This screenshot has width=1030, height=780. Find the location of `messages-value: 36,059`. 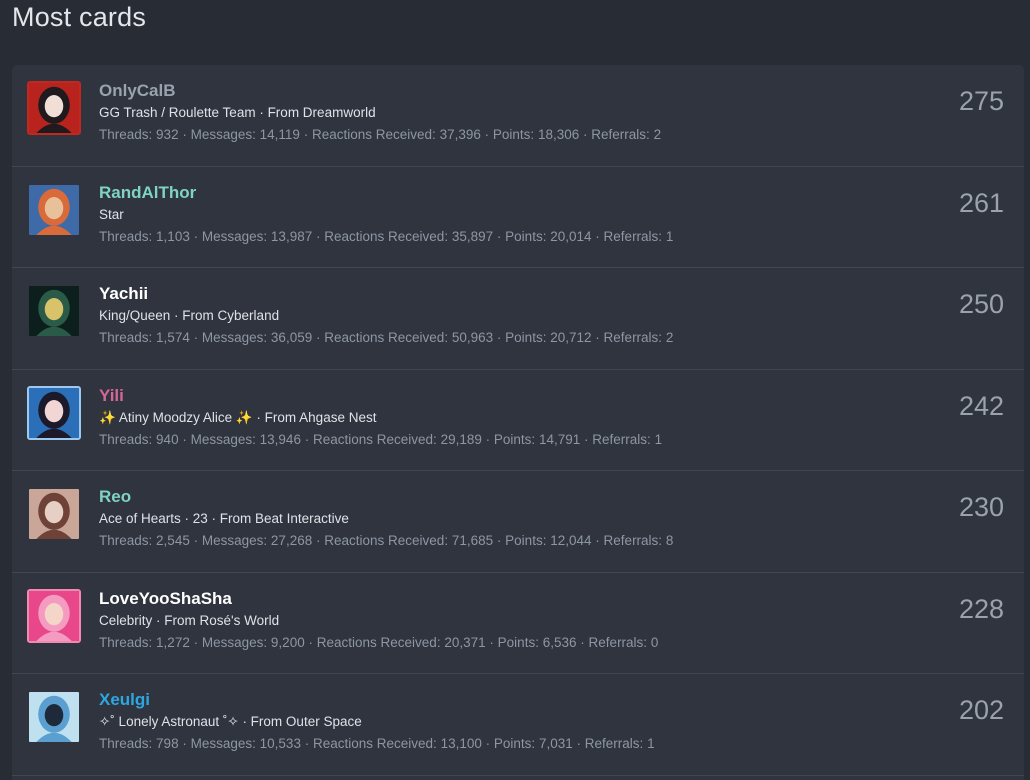

messages-value: 36,059 is located at coordinates (291, 337).